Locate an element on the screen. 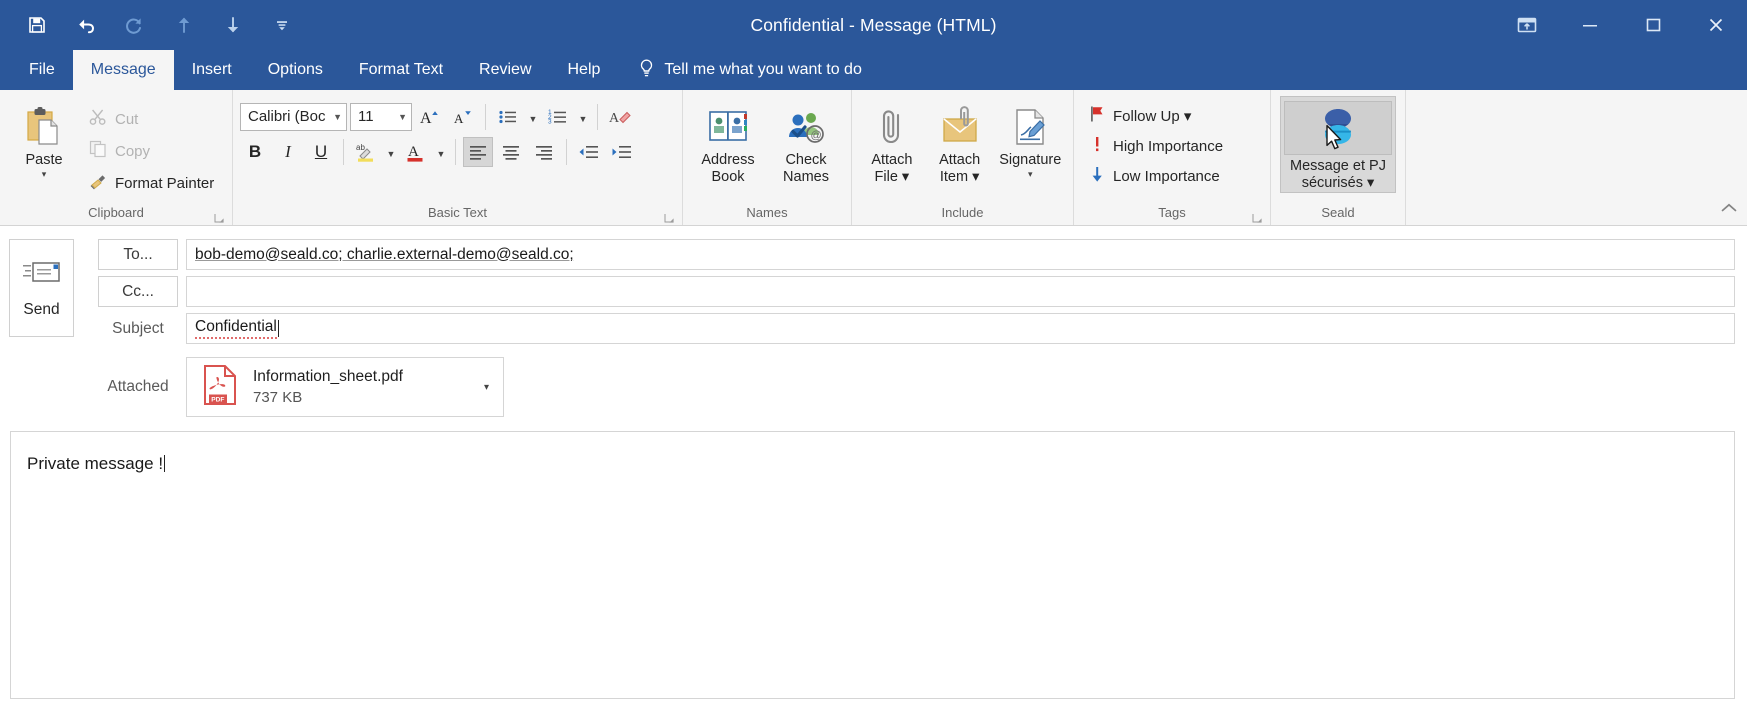 Image resolution: width=1747 pixels, height=725 pixels. check-names-label: Check Names is located at coordinates (806, 168).